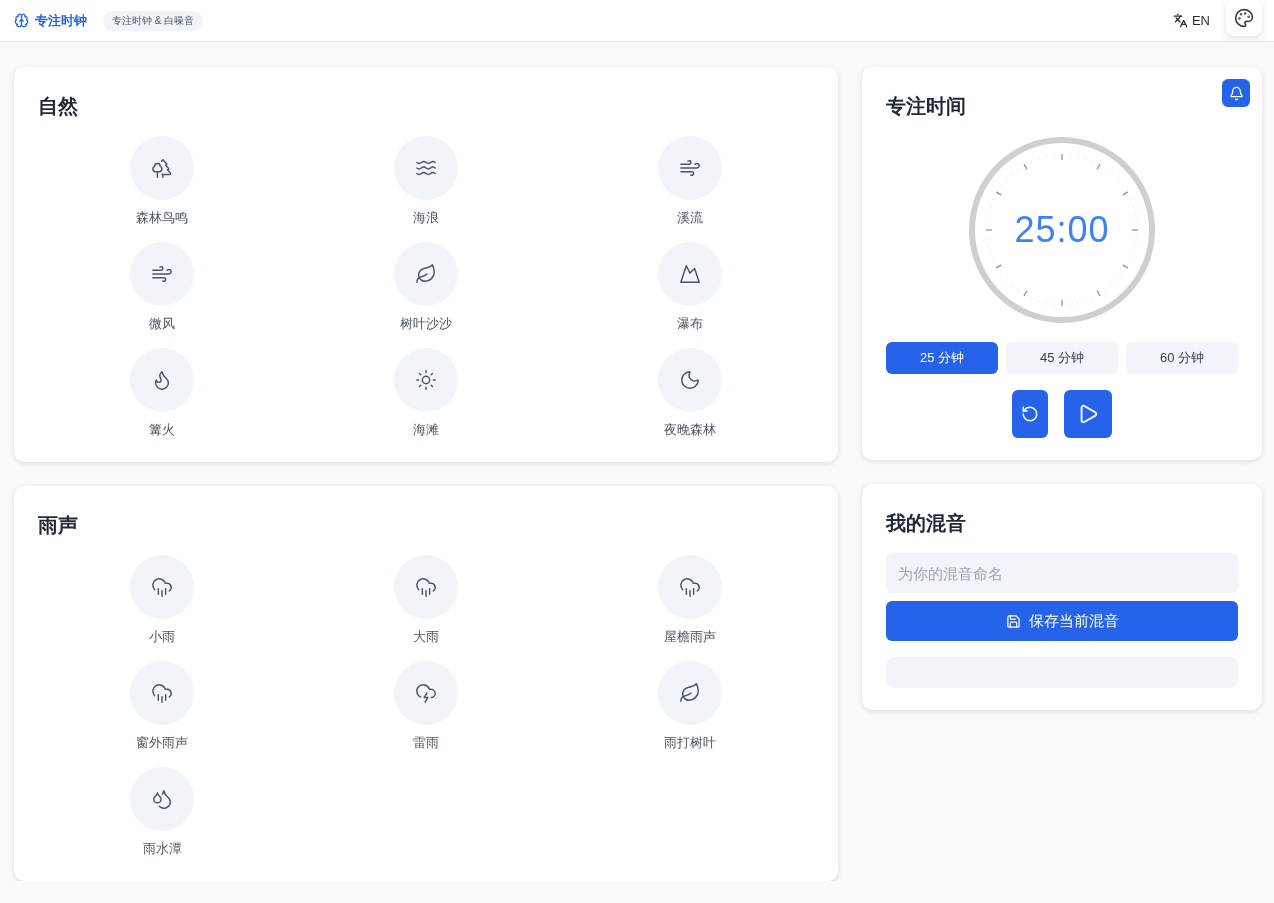 The width and height of the screenshot is (1274, 903). Describe the element at coordinates (426, 637) in the screenshot. I see `sound-label: 大雨` at that location.